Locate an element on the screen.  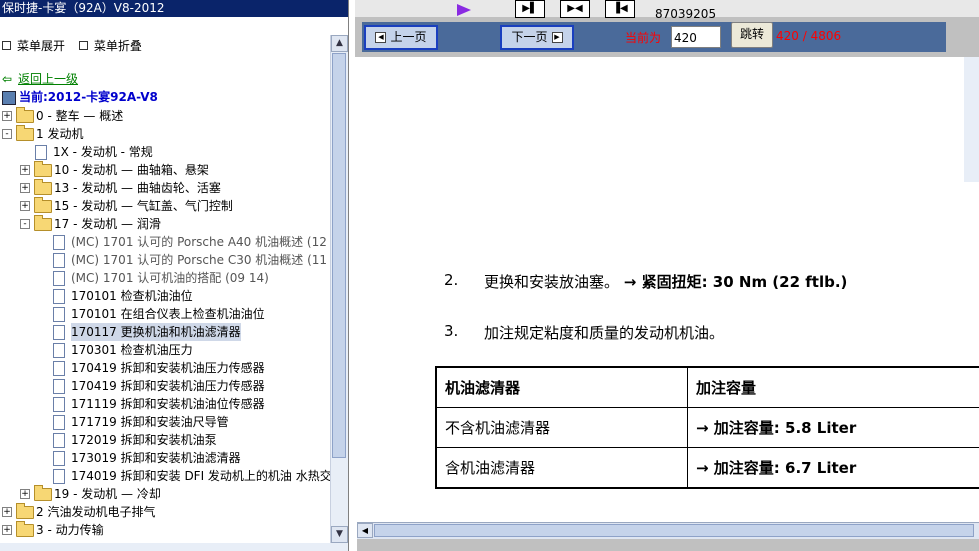
table-cell: 含机油滤清器 is located at coordinates (561, 468).